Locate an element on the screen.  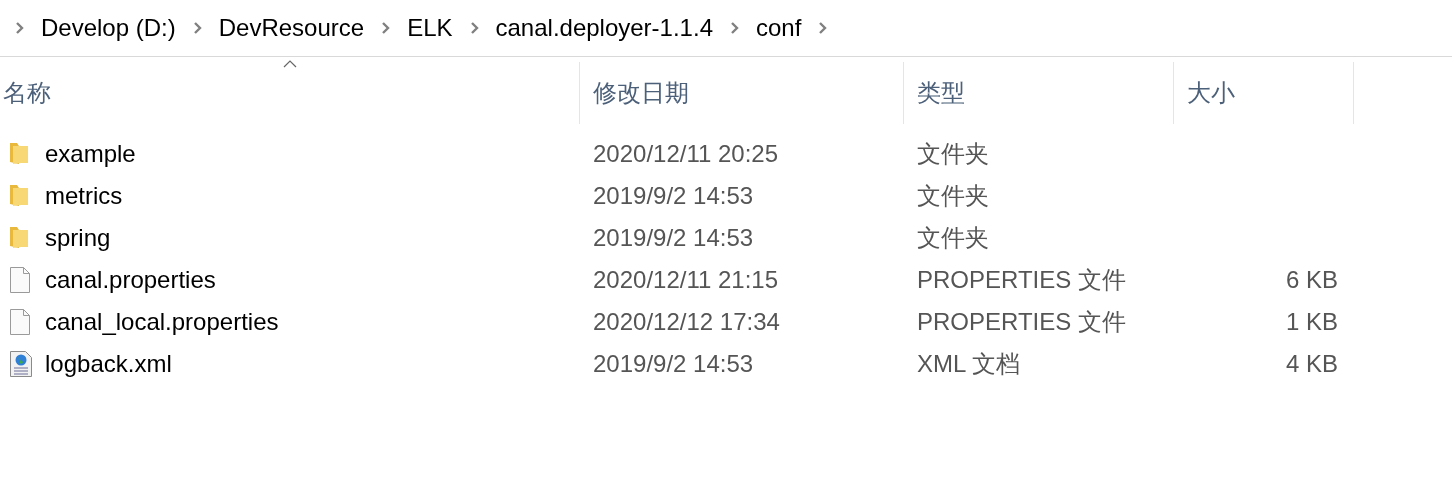
file-name: metrics is located at coordinates (84, 196).